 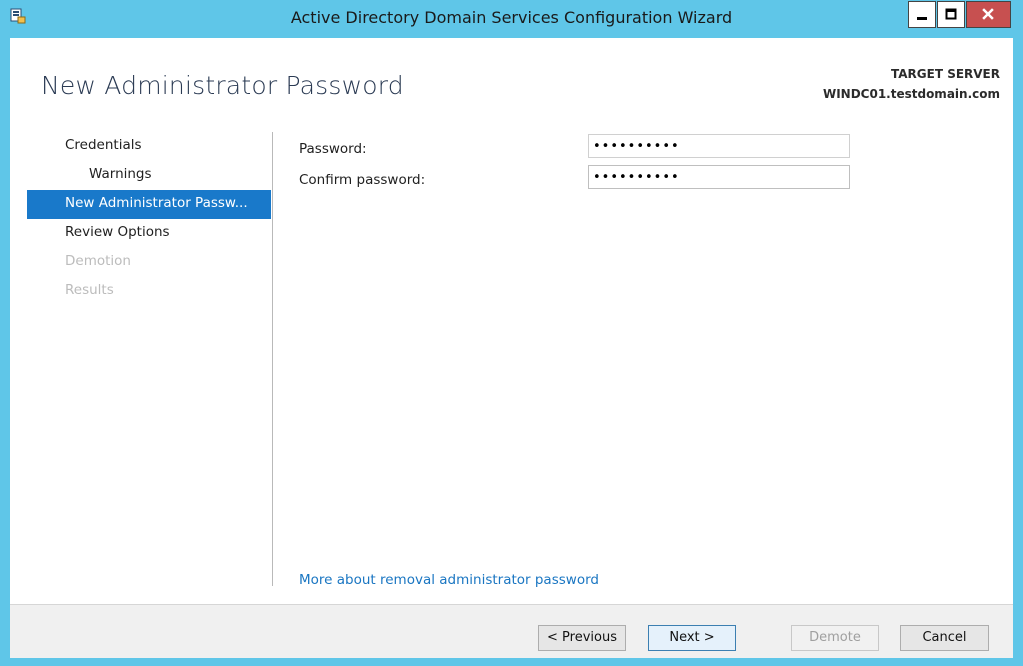 What do you see at coordinates (149, 146) in the screenshot?
I see `nav-item-credentials: Credentials` at bounding box center [149, 146].